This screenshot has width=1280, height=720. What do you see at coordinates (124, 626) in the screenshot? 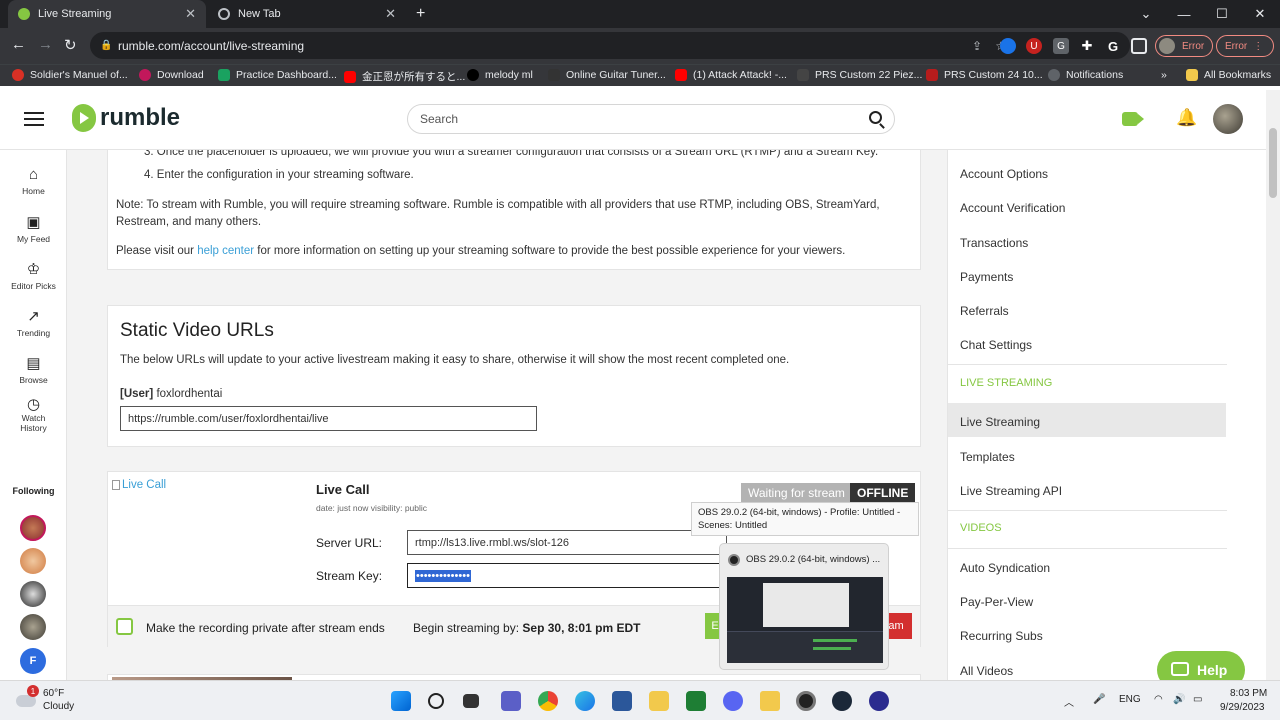
I see `private-recording-checkbox` at bounding box center [124, 626].